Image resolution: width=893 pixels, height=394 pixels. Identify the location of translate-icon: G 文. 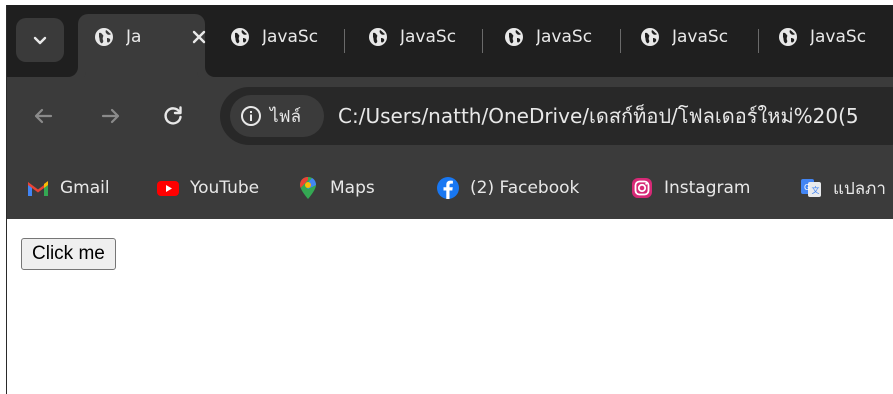
(811, 188).